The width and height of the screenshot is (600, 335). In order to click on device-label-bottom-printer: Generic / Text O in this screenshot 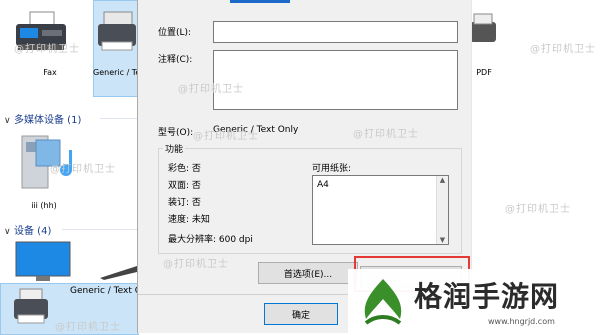, I will do `click(106, 291)`.